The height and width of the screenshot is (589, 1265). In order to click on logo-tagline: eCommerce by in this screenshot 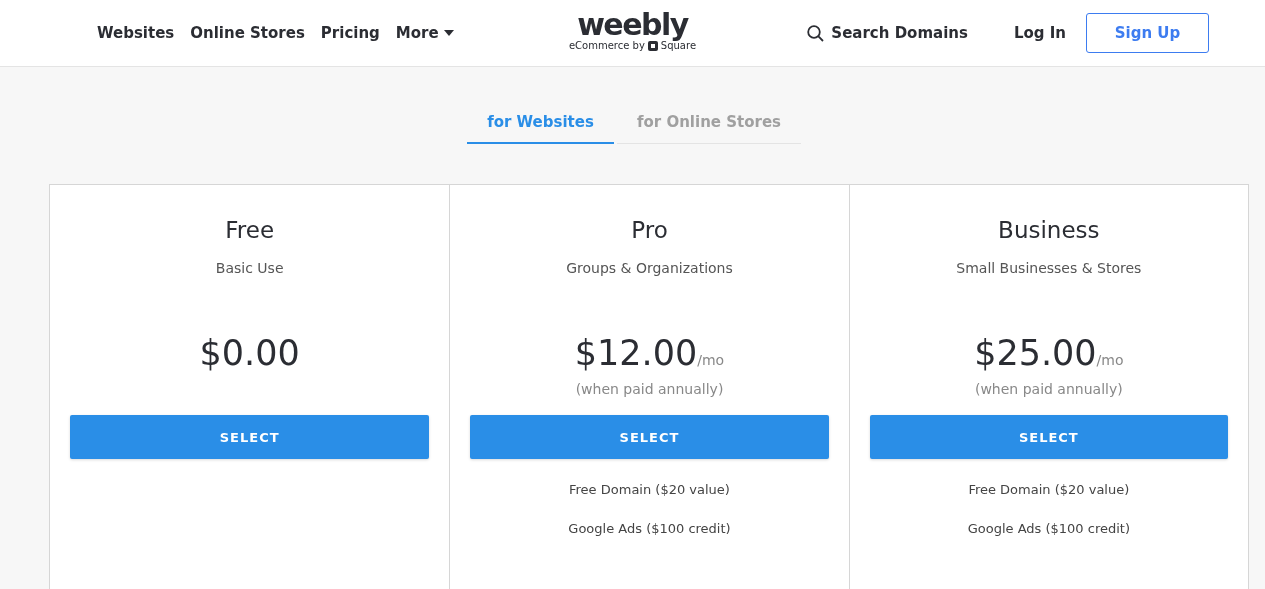, I will do `click(606, 45)`.